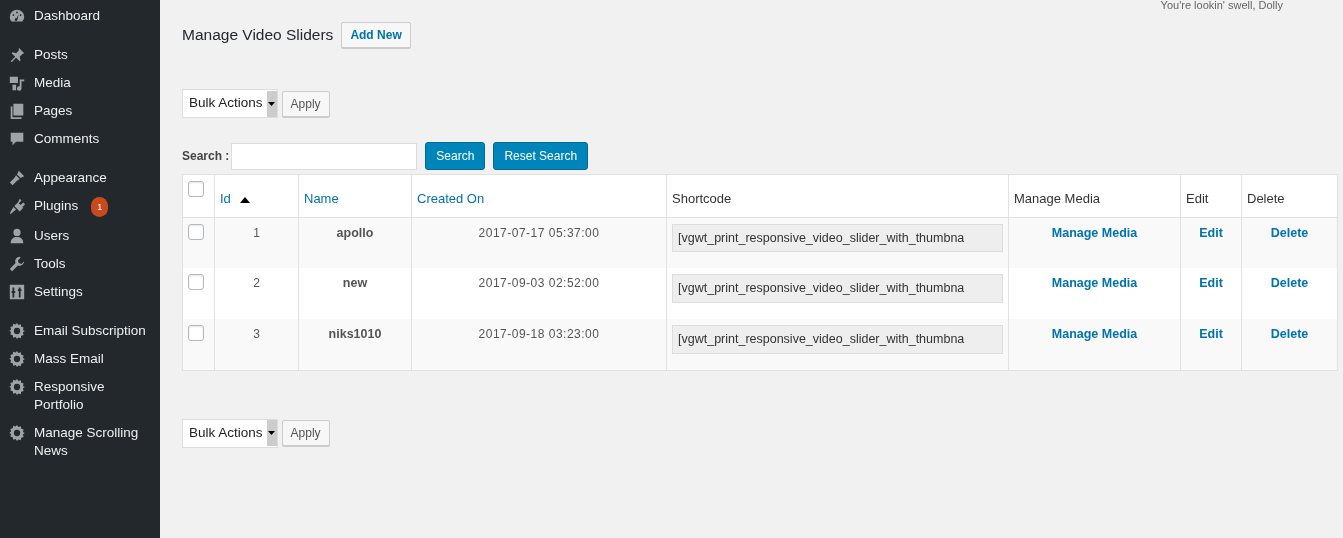  I want to click on pin-icon, so click(17, 55).